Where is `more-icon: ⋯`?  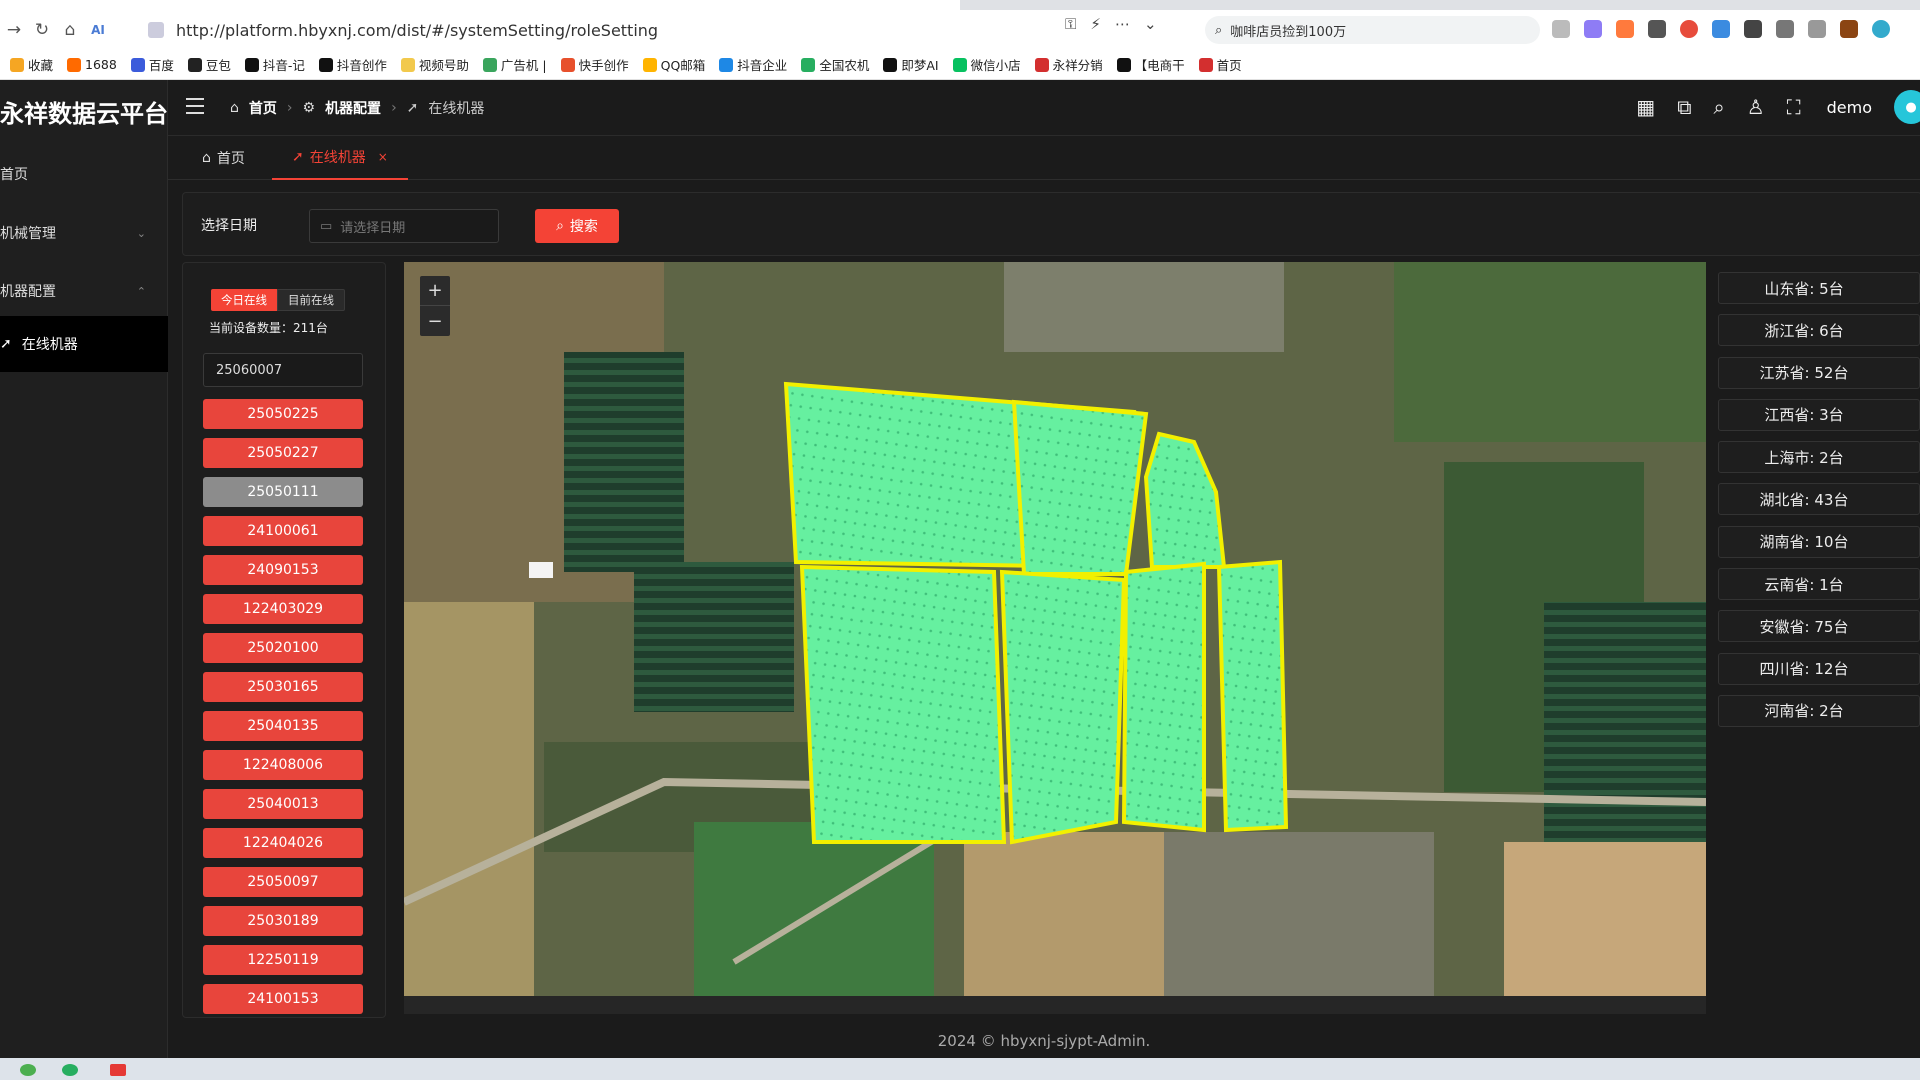
more-icon: ⋯ is located at coordinates (1122, 24).